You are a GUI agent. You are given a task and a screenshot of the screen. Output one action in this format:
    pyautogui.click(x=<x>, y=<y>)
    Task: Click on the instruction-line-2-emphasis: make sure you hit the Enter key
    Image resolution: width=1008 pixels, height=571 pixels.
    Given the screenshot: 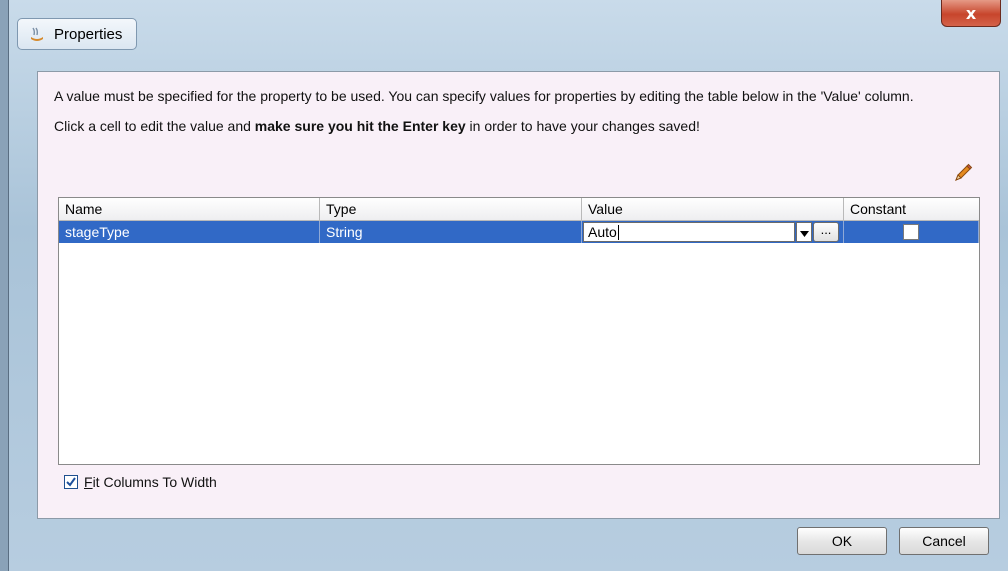 What is the action you would take?
    pyautogui.click(x=360, y=126)
    